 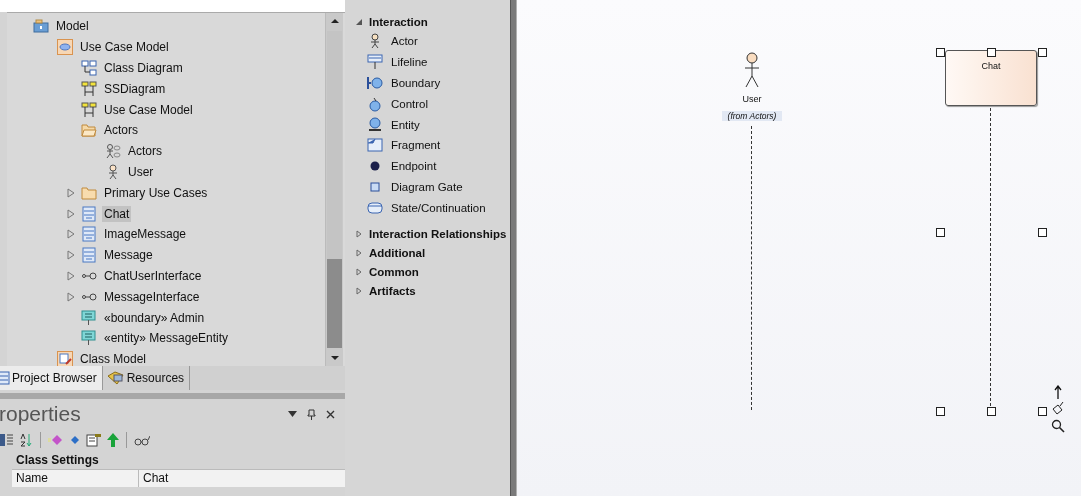 I want to click on sort-icon, so click(x=26, y=440).